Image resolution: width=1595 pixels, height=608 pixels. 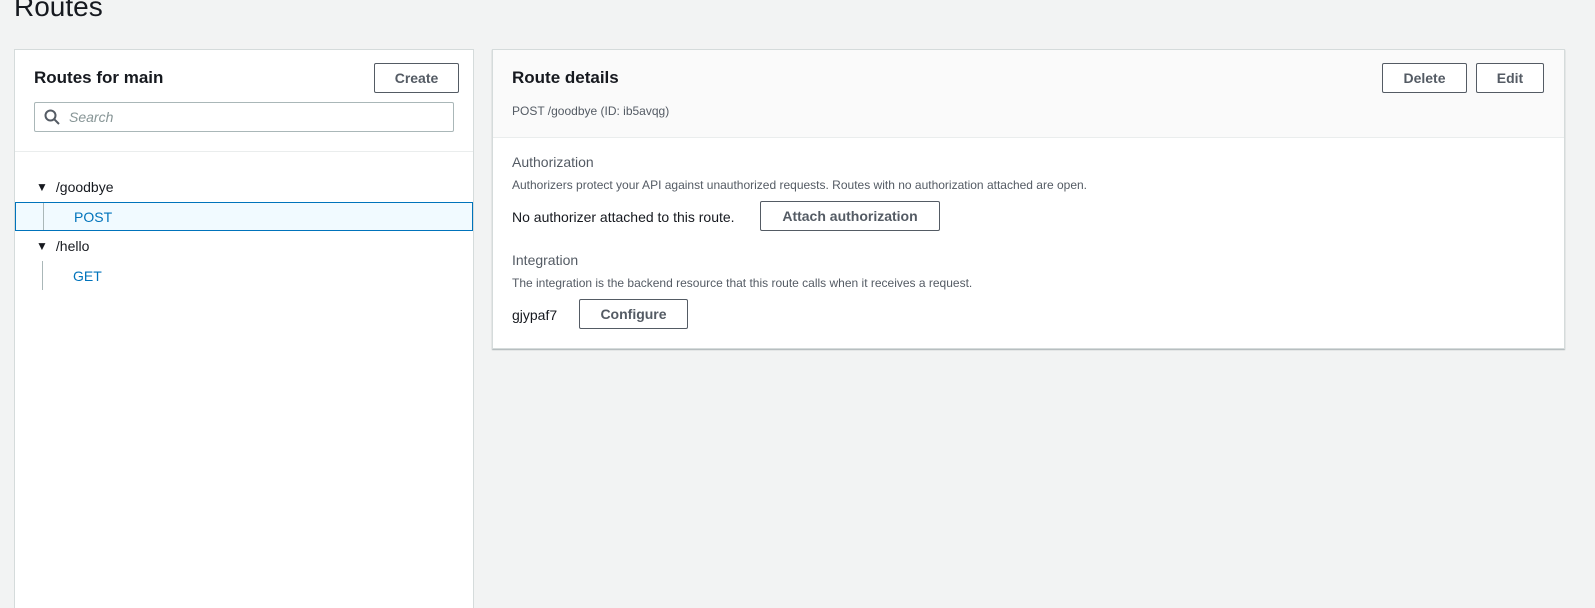 What do you see at coordinates (545, 260) in the screenshot?
I see `integration-title: Integration` at bounding box center [545, 260].